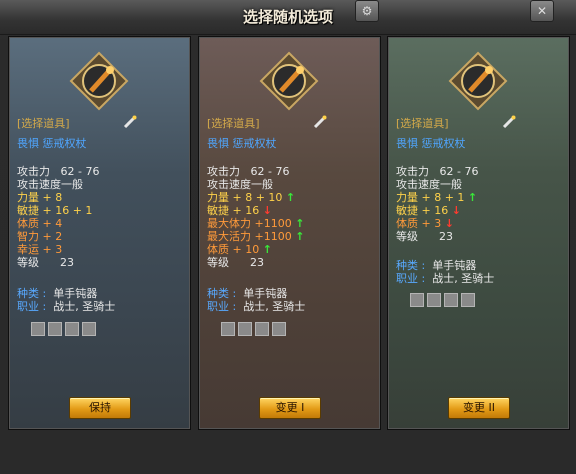  Describe the element at coordinates (102, 210) in the screenshot. I see `stat-row: 敏捷 + 16 + 1` at that location.